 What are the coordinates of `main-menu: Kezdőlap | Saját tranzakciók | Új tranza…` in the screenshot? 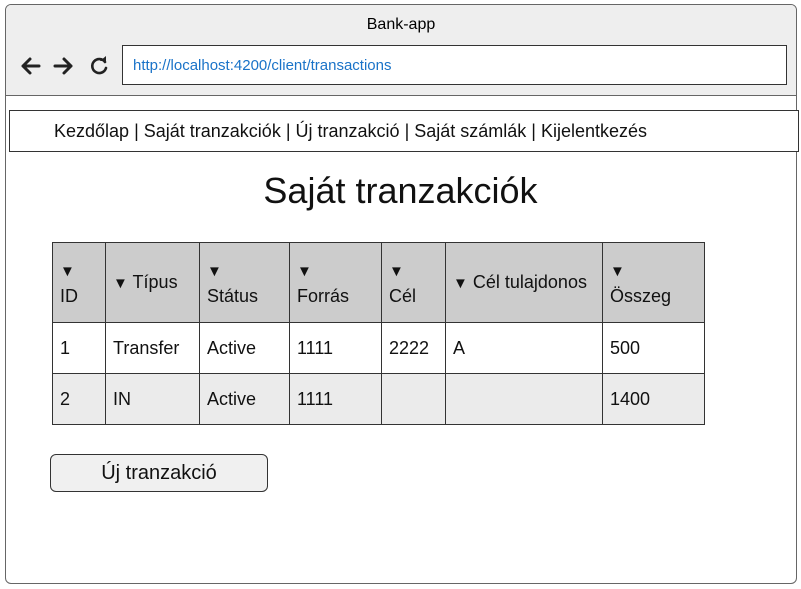 It's located at (404, 131).